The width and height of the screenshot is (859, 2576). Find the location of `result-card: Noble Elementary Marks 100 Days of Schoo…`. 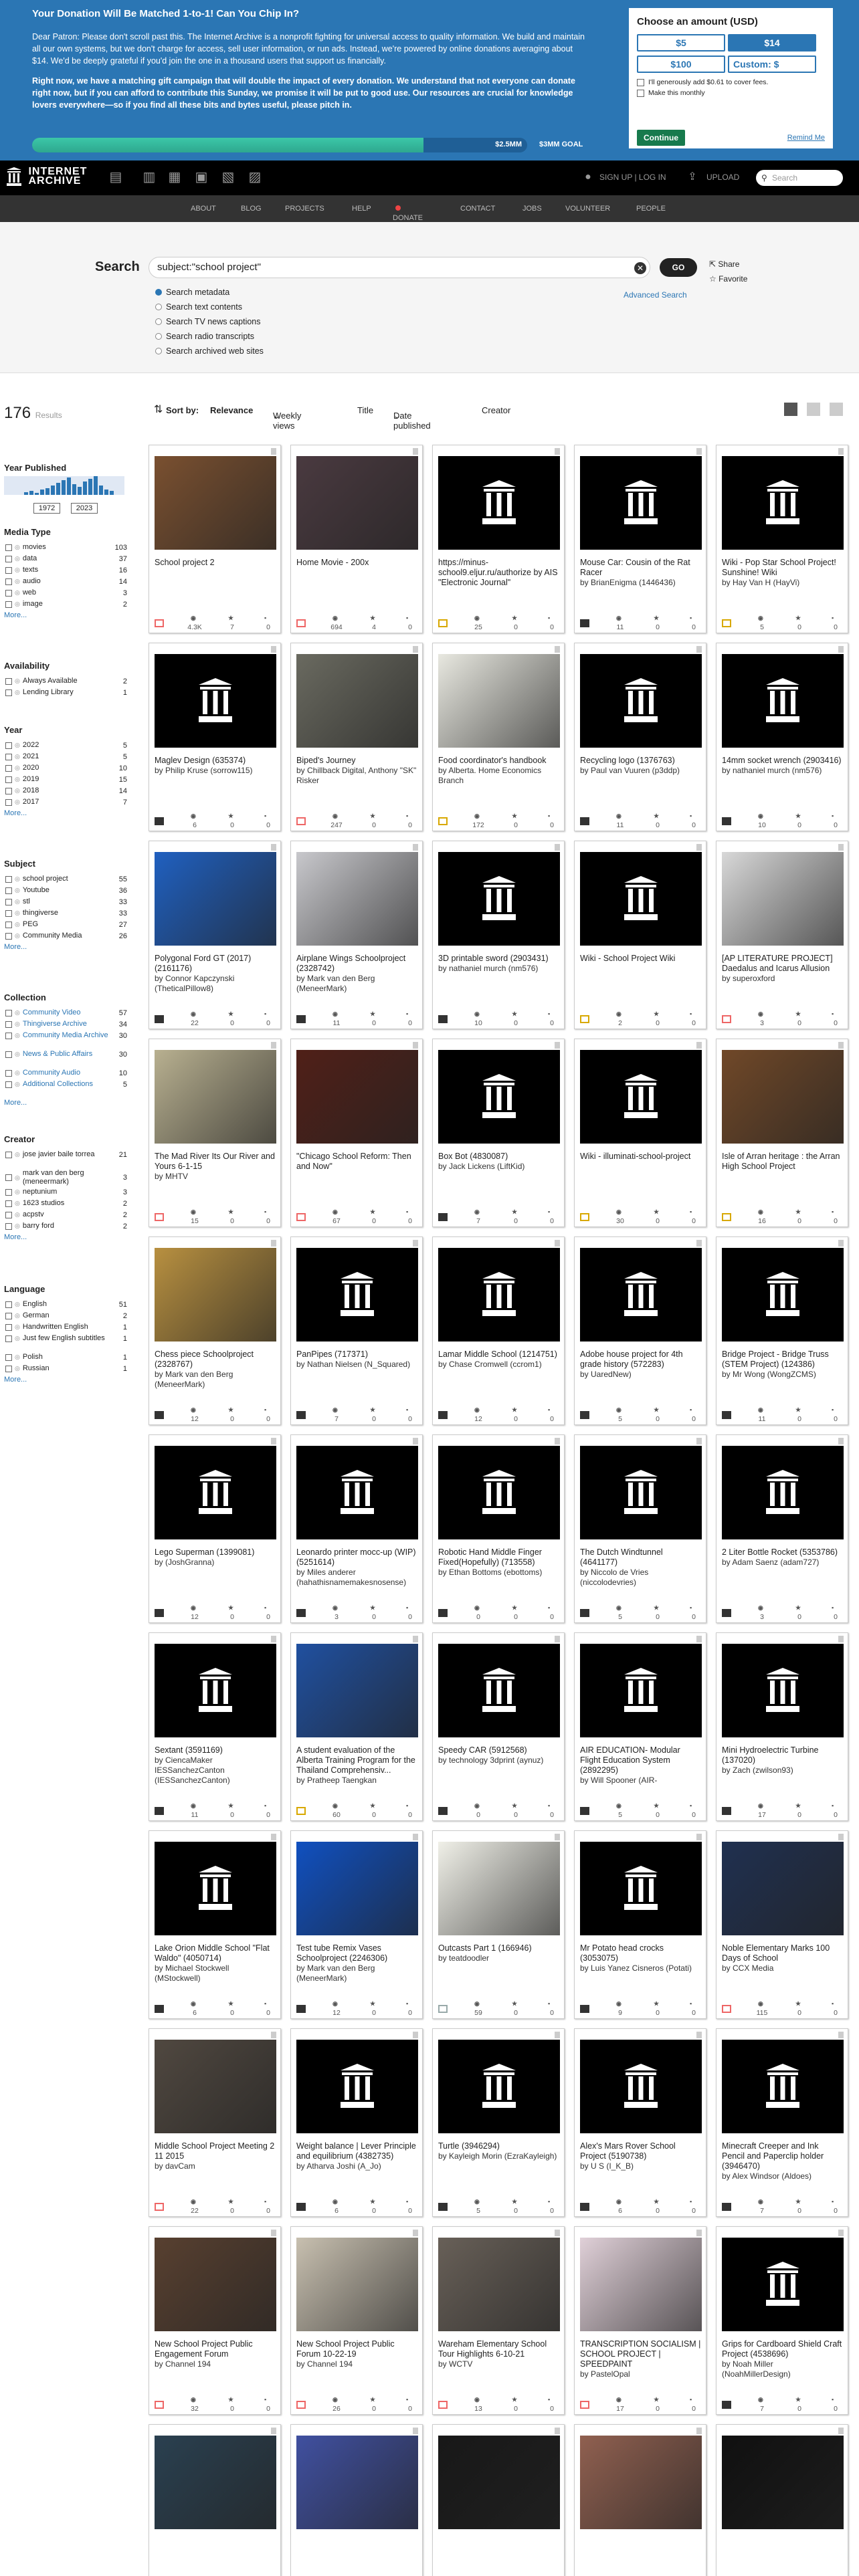

result-card: Noble Elementary Marks 100 Days of Schoo… is located at coordinates (782, 1924).